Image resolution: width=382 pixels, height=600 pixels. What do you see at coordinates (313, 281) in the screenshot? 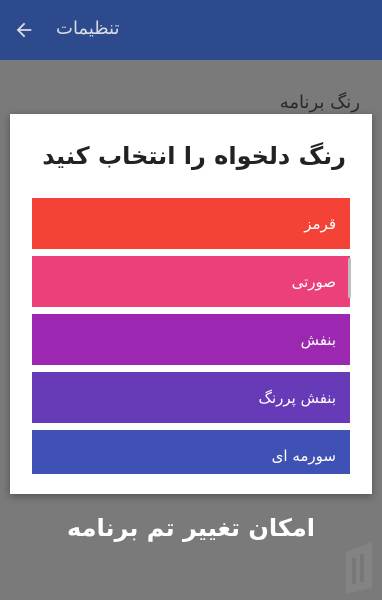
I see `color-option-label: صورتی` at bounding box center [313, 281].